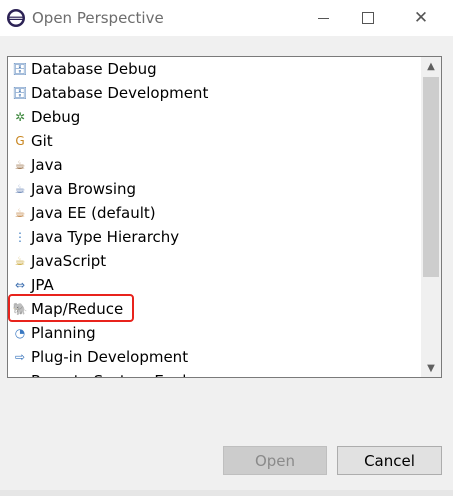  I want to click on perspective-item: 🗄 Database Development, so click(110, 93).